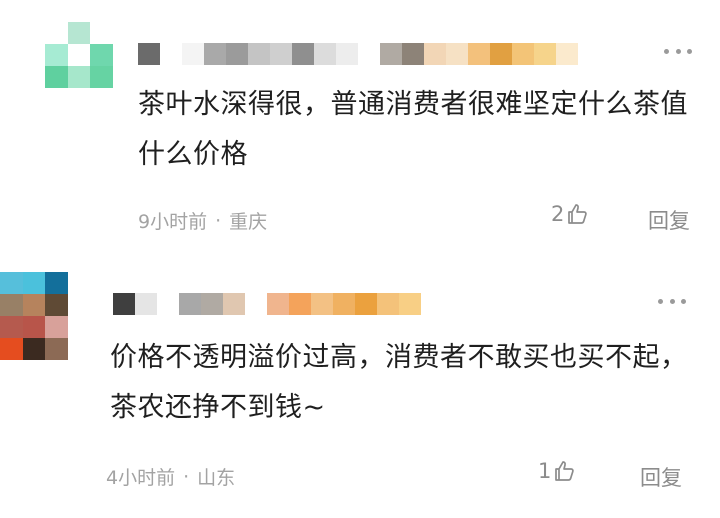 The height and width of the screenshot is (518, 720). Describe the element at coordinates (413, 129) in the screenshot. I see `comment-text: 茶叶水深得很，普通消费者很难坚定什么茶值什么价格` at that location.